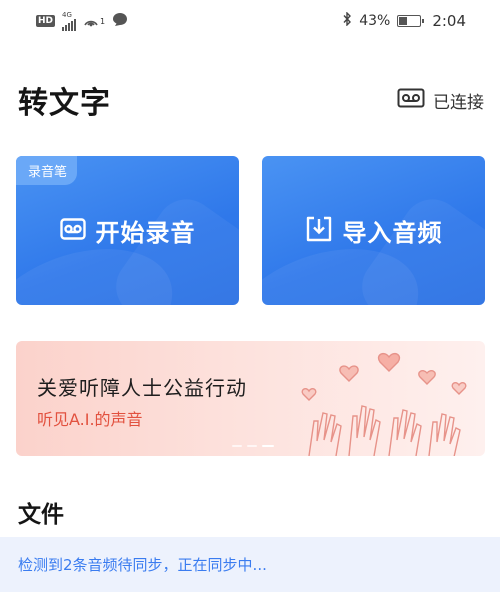 This screenshot has width=500, height=600. What do you see at coordinates (82, 20) in the screenshot?
I see `status-left: HD 4G 1` at bounding box center [82, 20].